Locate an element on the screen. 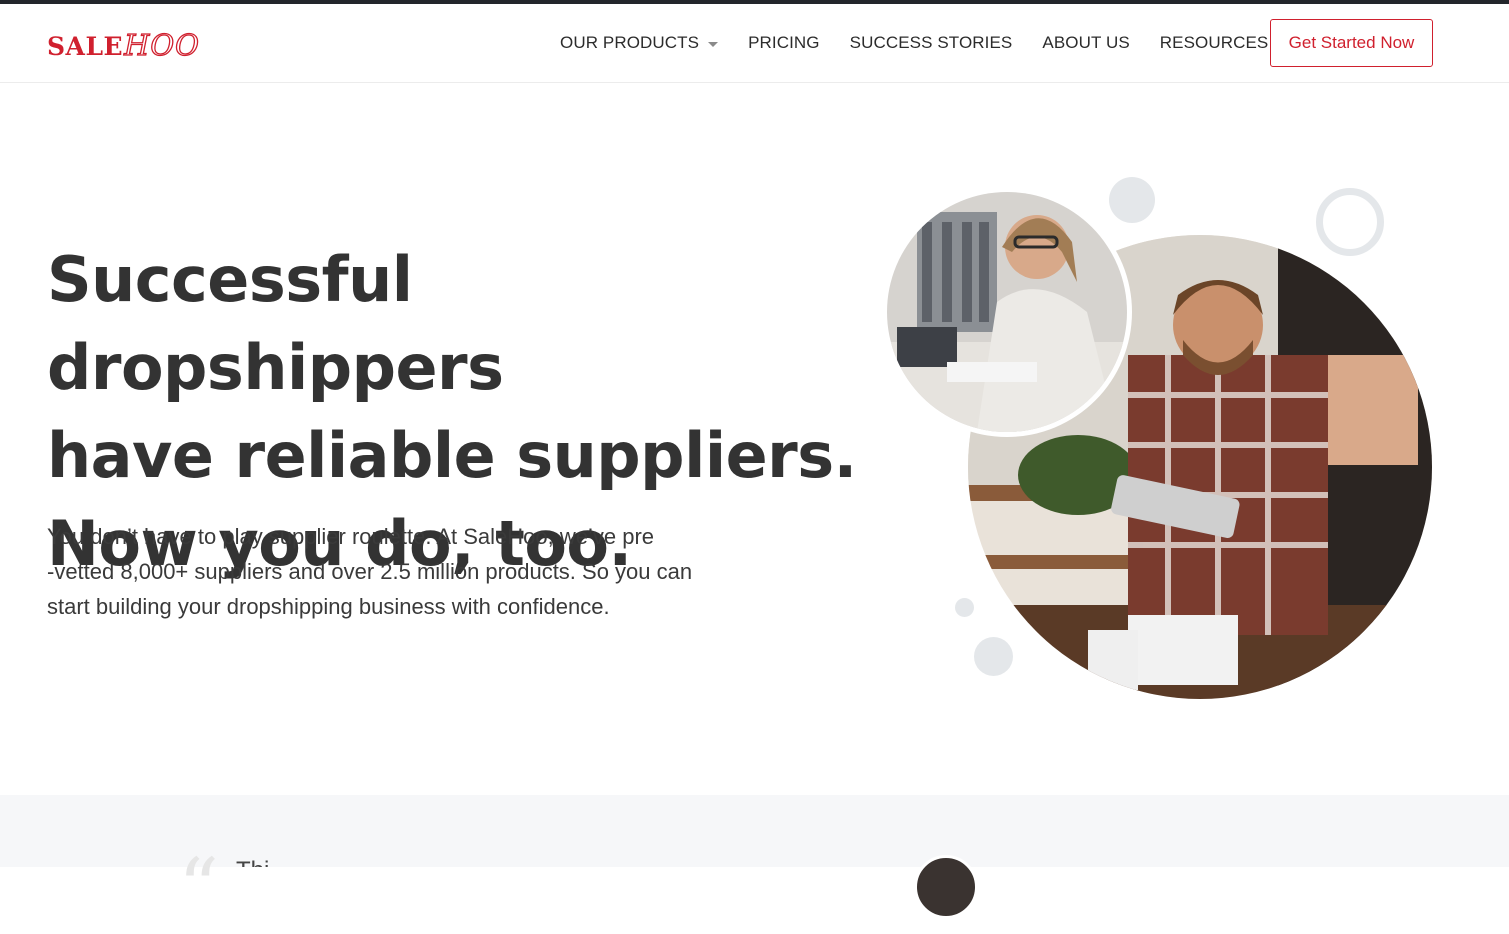  decorative-ring is located at coordinates (1350, 222).